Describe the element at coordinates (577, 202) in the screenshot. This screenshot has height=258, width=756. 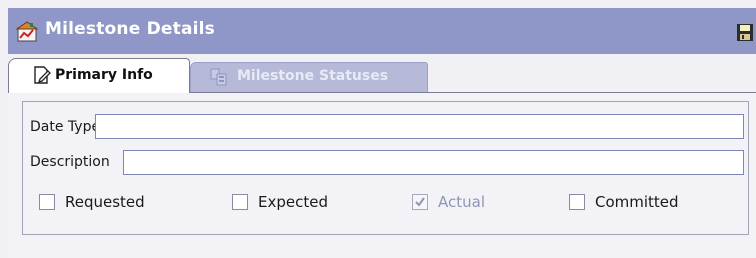
I see `committed-checkbox-box` at that location.